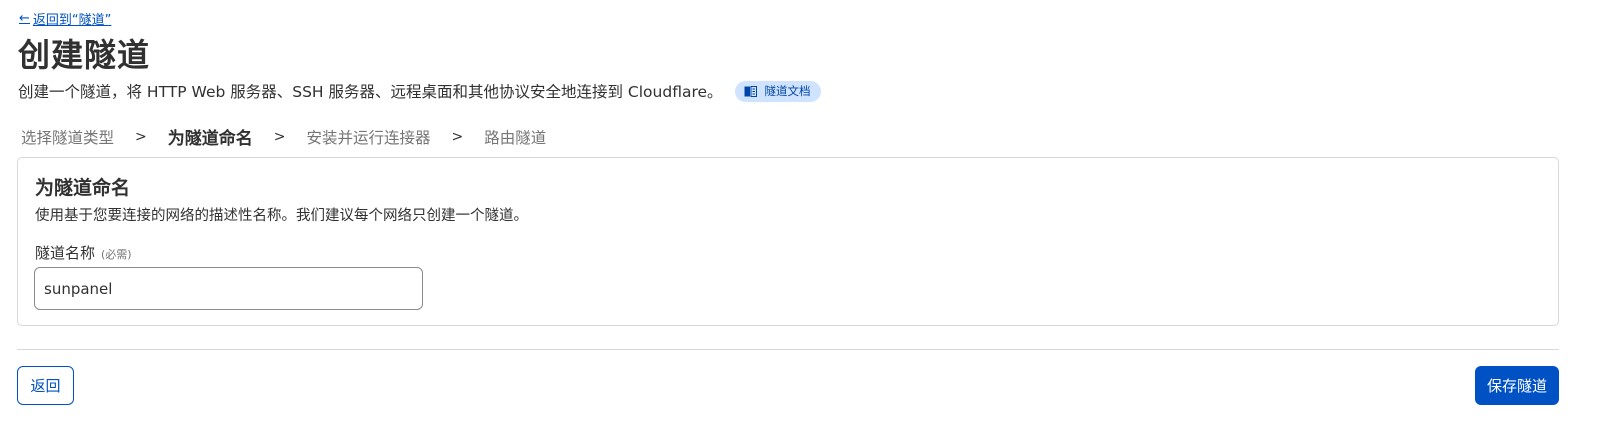 Image resolution: width=1615 pixels, height=444 pixels. Describe the element at coordinates (788, 349) in the screenshot. I see `divider` at that location.